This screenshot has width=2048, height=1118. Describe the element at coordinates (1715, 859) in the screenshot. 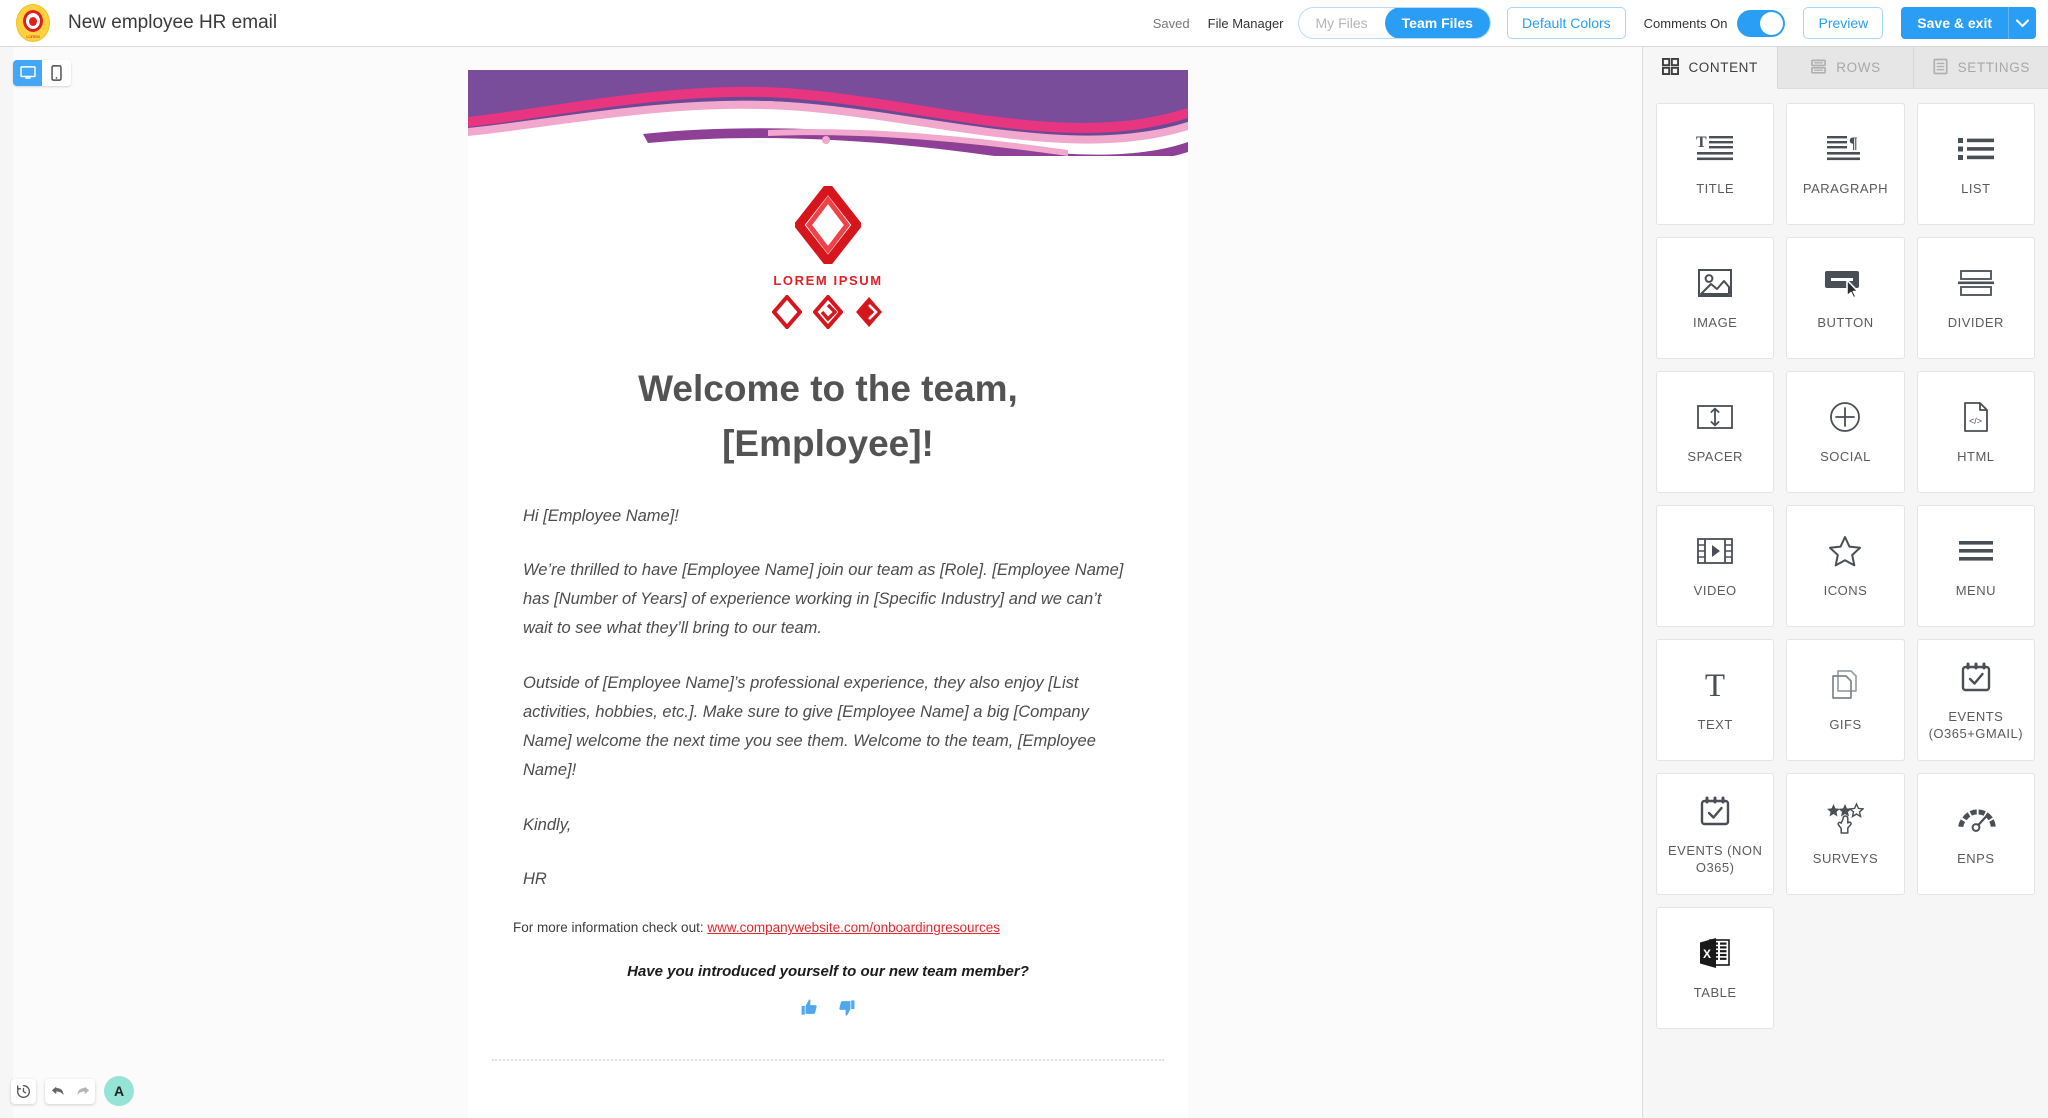

I see `tile-label: EVENTS (NON O365)` at that location.